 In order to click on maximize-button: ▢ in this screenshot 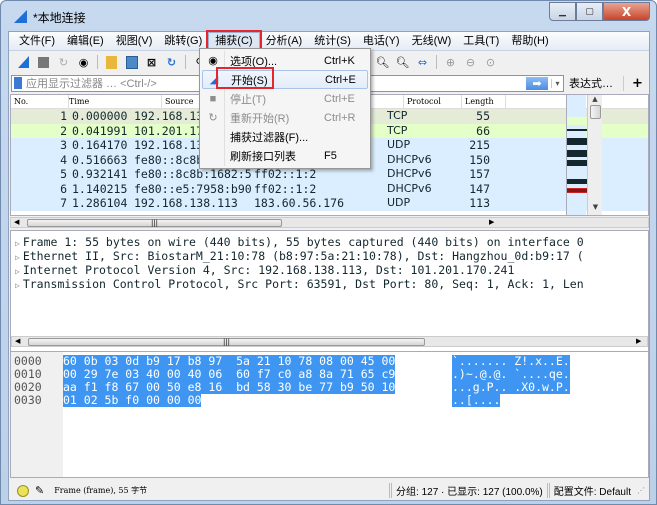, I will do `click(589, 11)`.